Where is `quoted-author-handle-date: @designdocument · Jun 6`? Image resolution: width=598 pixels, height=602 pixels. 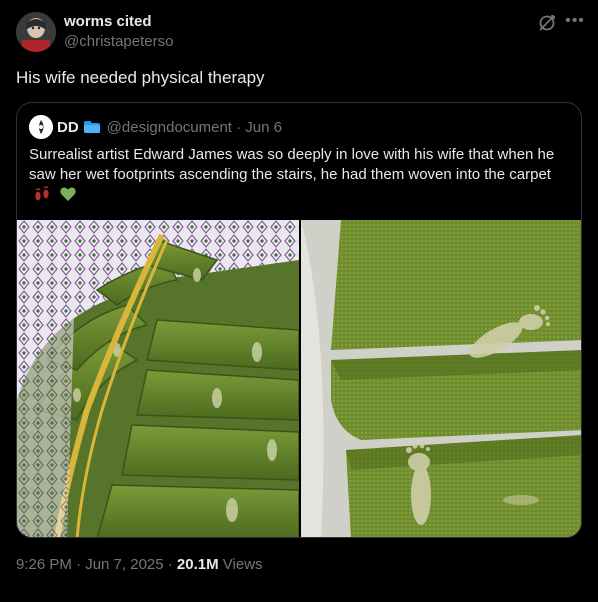 quoted-author-handle-date: @designdocument · Jun 6 is located at coordinates (194, 127).